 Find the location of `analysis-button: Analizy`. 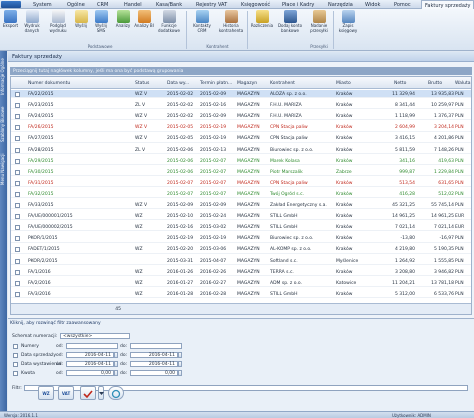

analysis-button: Analizy is located at coordinates (123, 19).